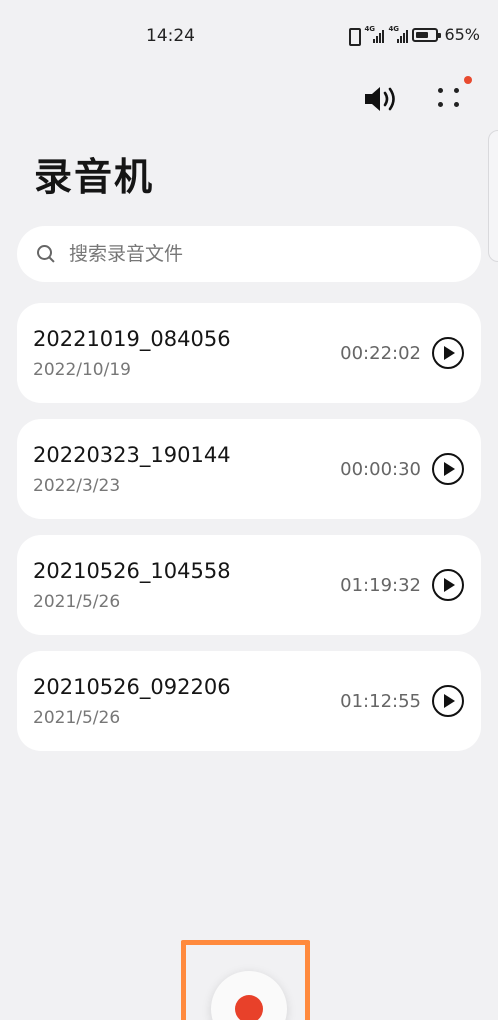 This screenshot has height=1020, width=498. What do you see at coordinates (394, 28) in the screenshot?
I see `network-type-2: 4G` at bounding box center [394, 28].